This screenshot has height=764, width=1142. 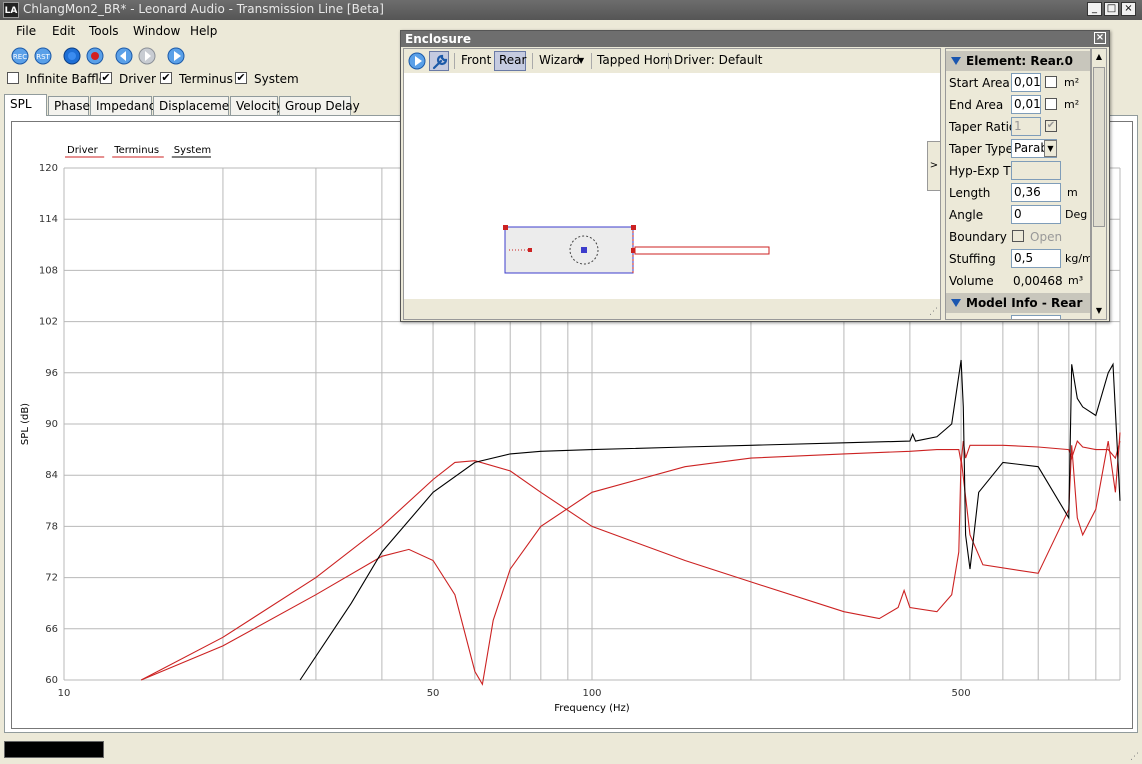 What do you see at coordinates (51, 680) in the screenshot?
I see `y-tick-label: 60` at bounding box center [51, 680].